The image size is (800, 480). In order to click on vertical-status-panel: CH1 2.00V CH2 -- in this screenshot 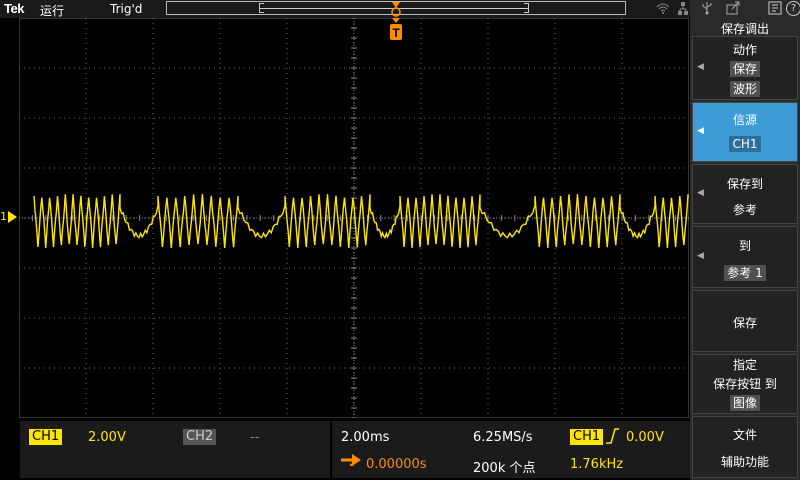, I will do `click(175, 449)`.